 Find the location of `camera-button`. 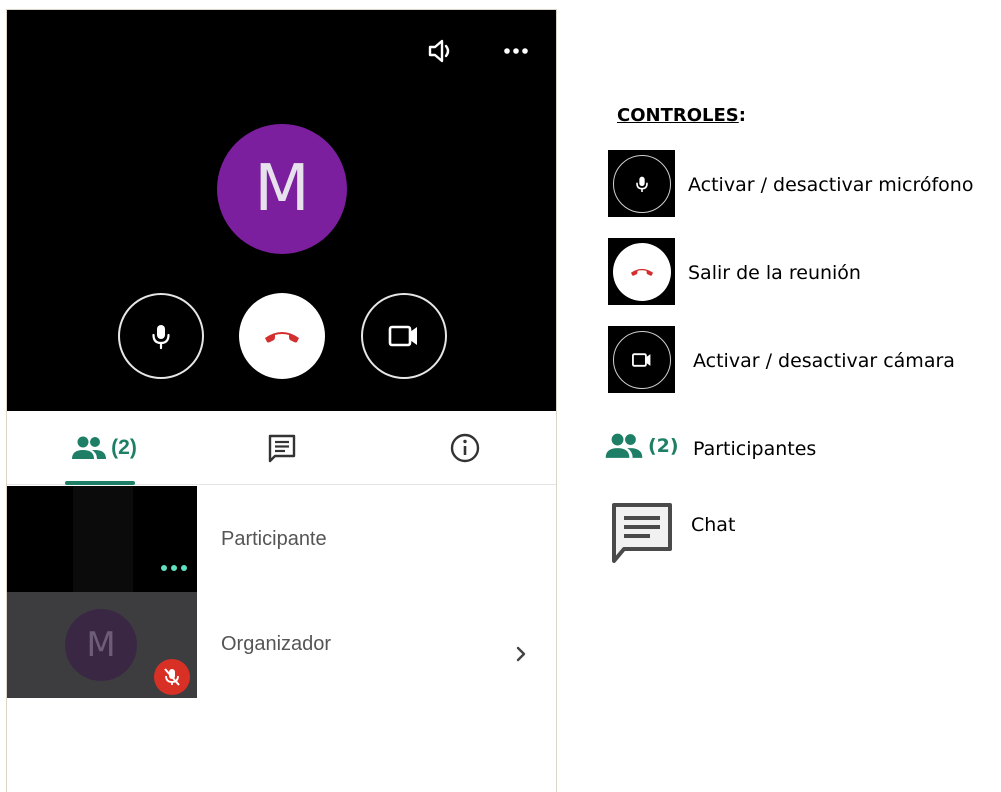

camera-button is located at coordinates (404, 336).